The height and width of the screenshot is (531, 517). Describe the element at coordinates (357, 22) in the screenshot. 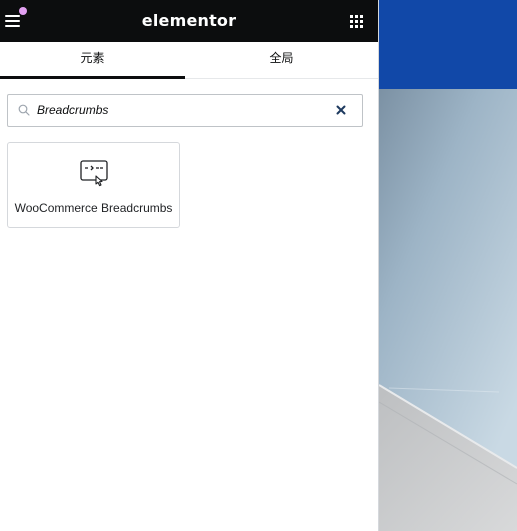

I see `apps-grid-icon` at that location.